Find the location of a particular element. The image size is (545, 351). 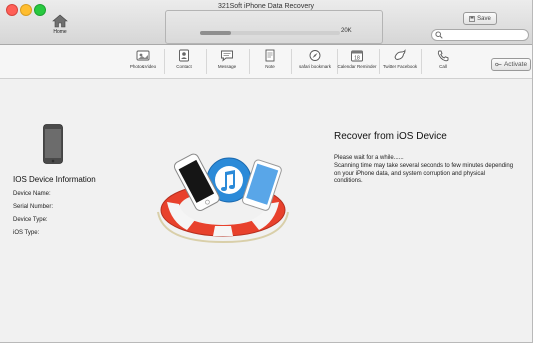

note-icon is located at coordinates (270, 55).